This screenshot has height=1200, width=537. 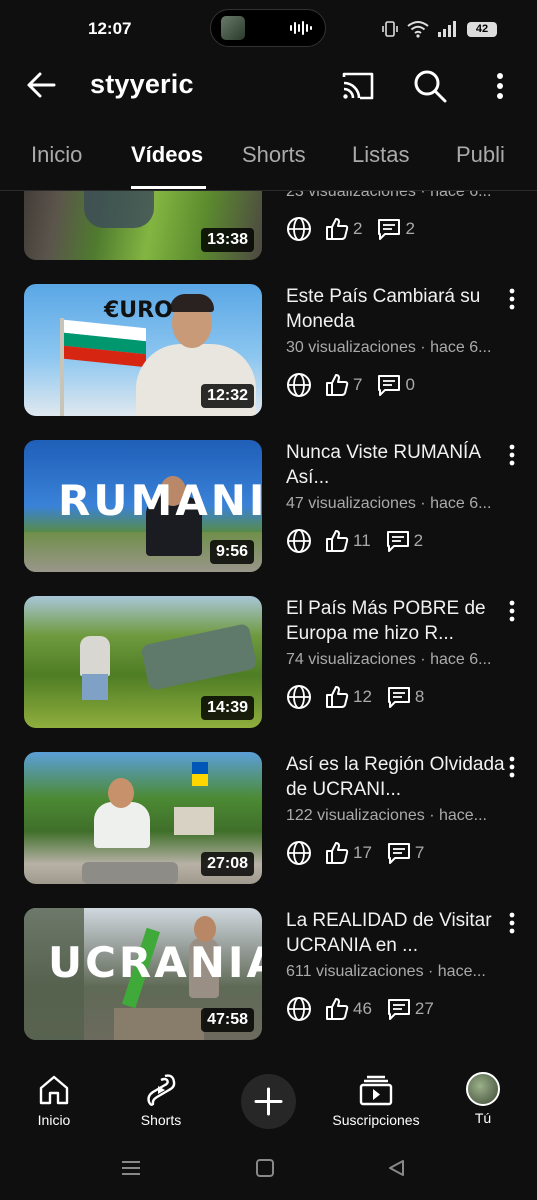 What do you see at coordinates (41, 85) in the screenshot?
I see `back-arrow-icon` at bounding box center [41, 85].